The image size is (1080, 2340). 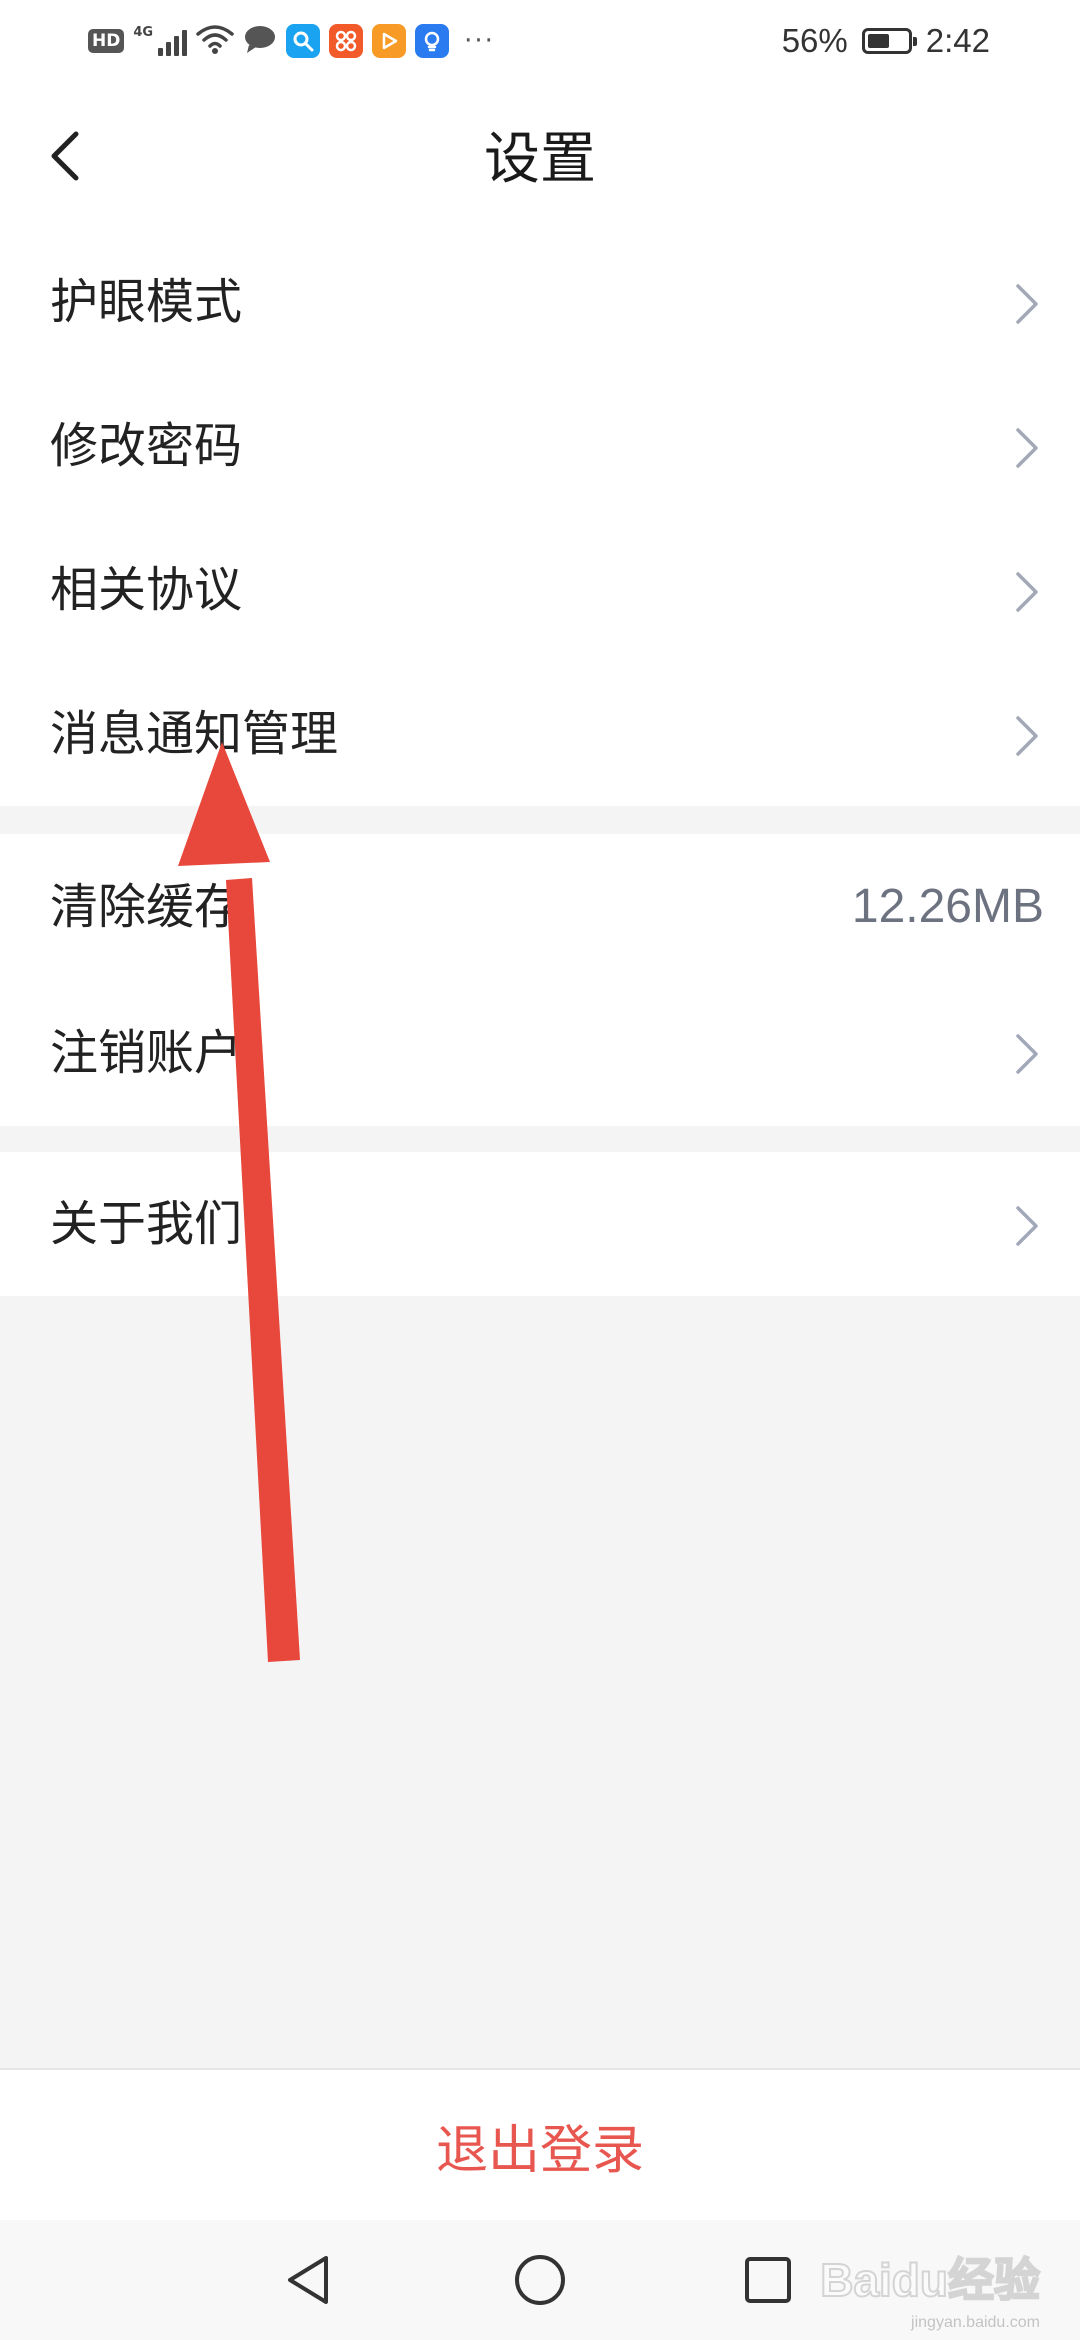 I want to click on row-notification-management: 消息通知管理, so click(x=540, y=734).